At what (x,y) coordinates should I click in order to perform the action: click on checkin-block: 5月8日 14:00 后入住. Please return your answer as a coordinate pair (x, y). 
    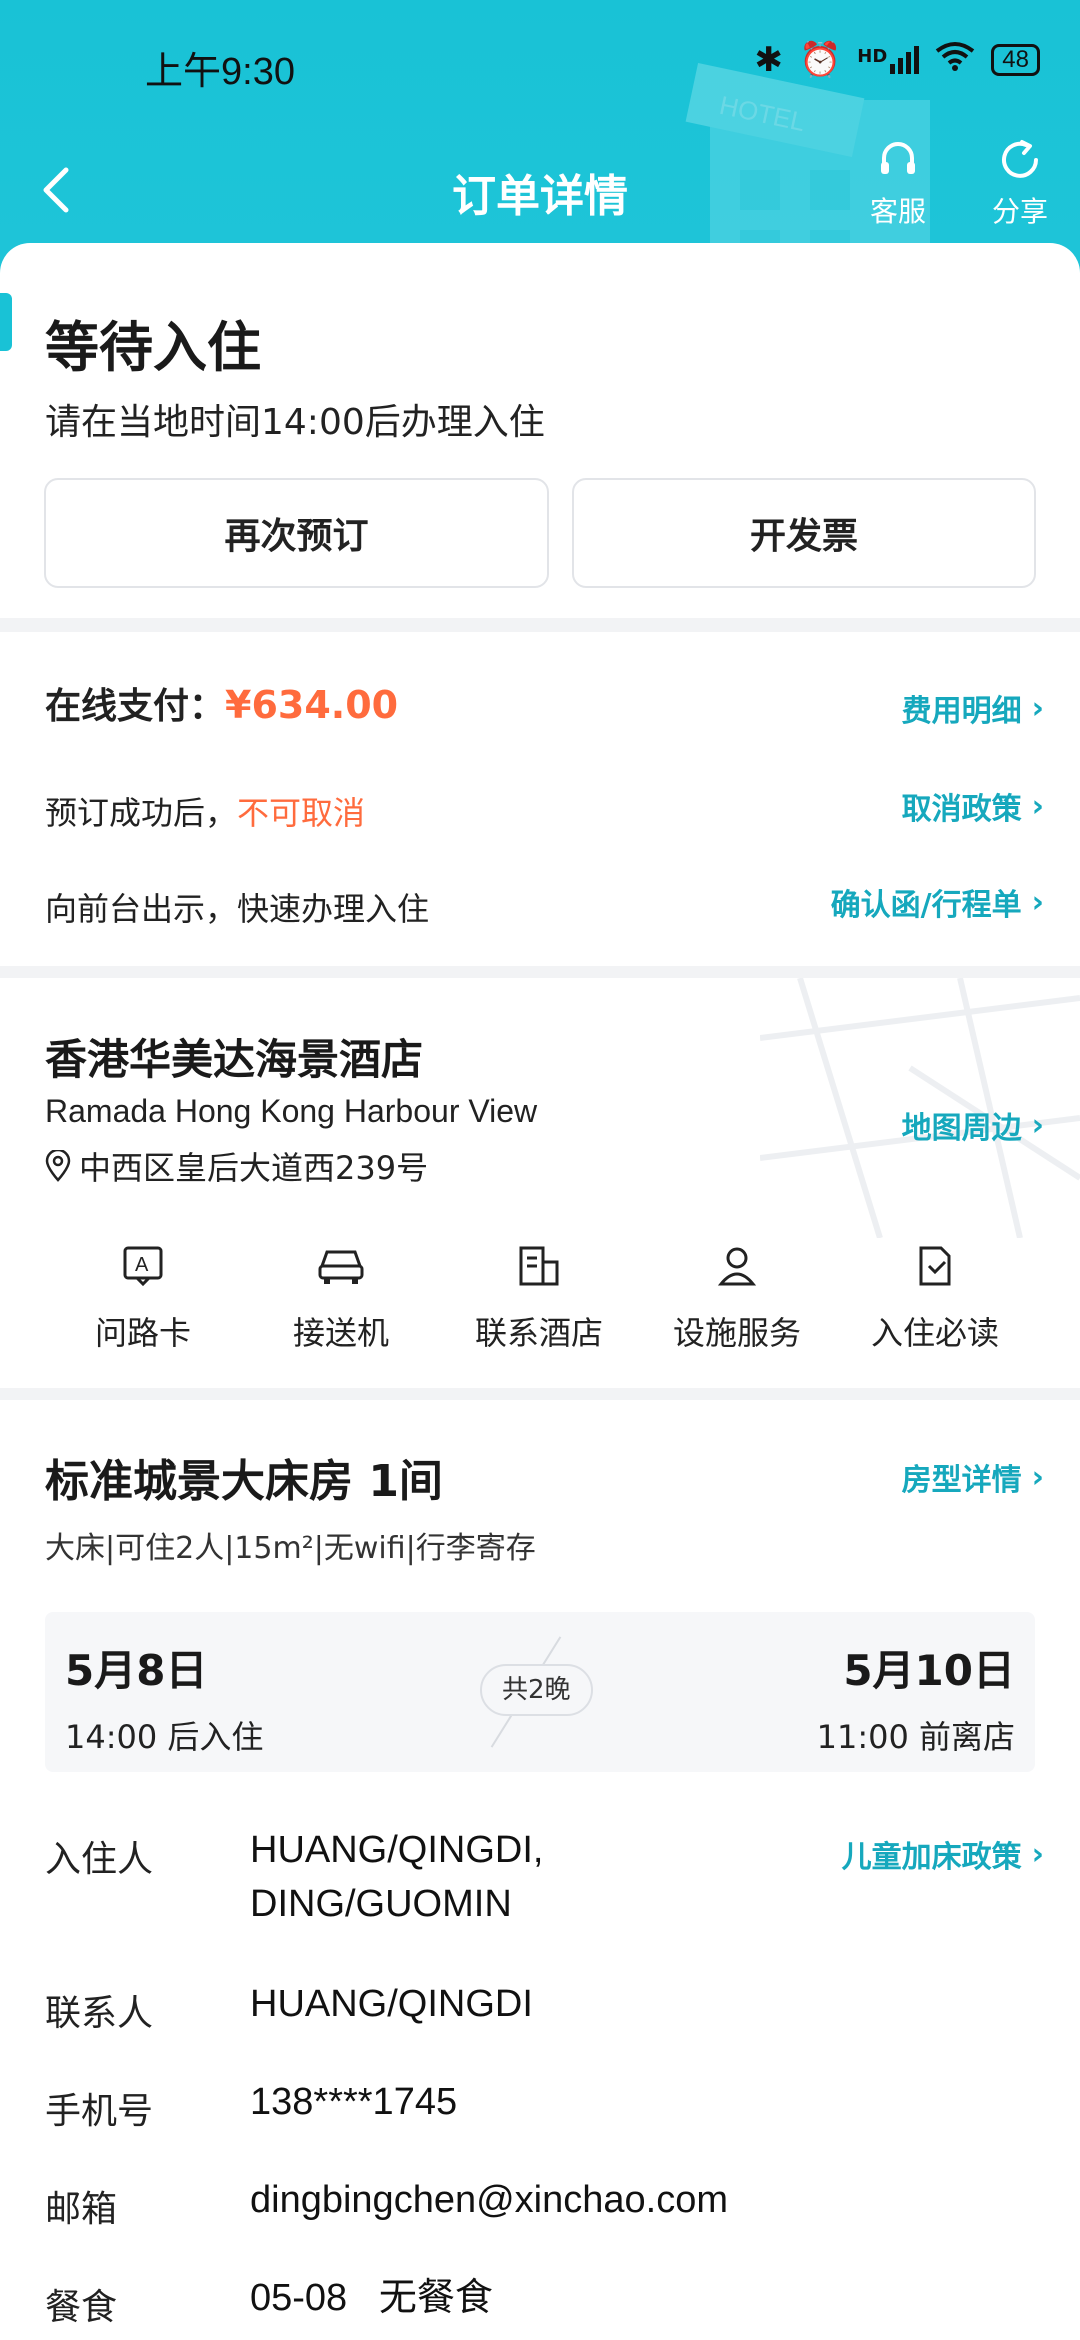
    Looking at the image, I should click on (164, 1697).